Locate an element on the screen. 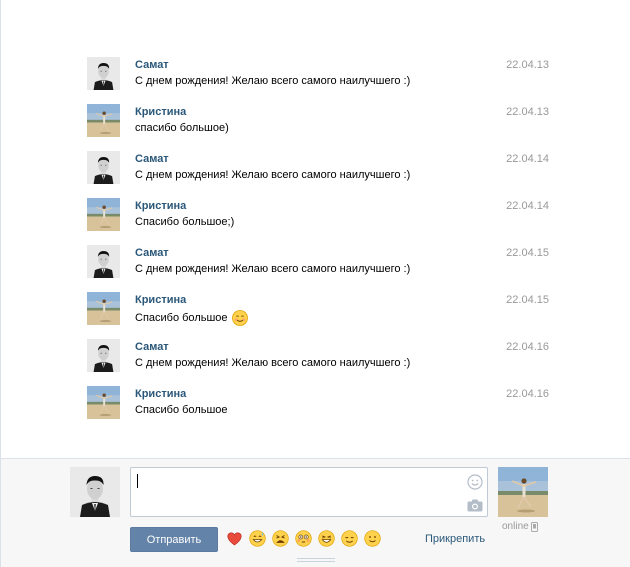  attach-link: Прикрепить is located at coordinates (455, 539).